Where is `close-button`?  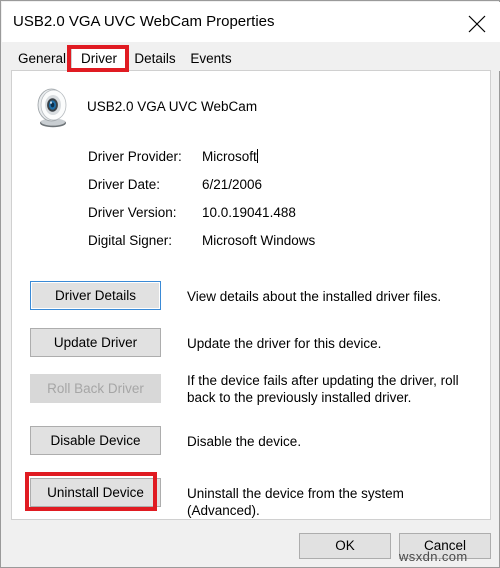
close-button is located at coordinates (477, 22).